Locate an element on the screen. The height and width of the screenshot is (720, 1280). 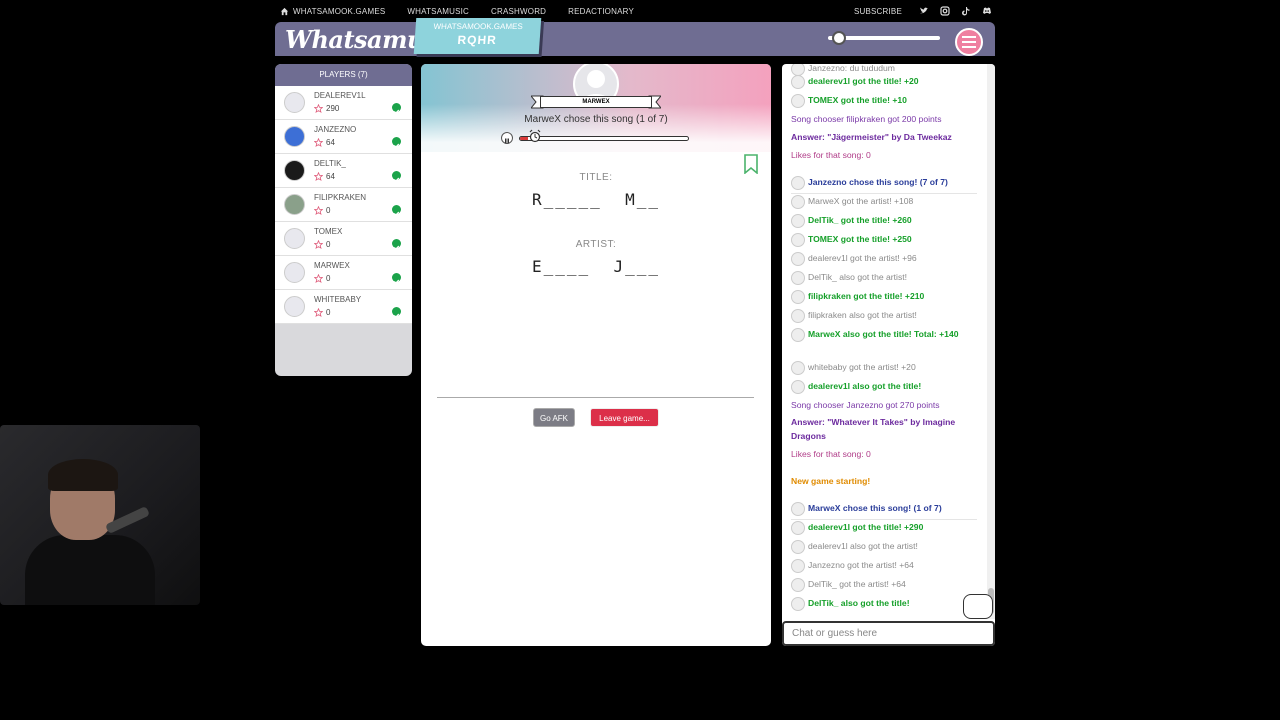
chat-message-text: Song chooser filipkraken got 200 points is located at coordinates (866, 119).